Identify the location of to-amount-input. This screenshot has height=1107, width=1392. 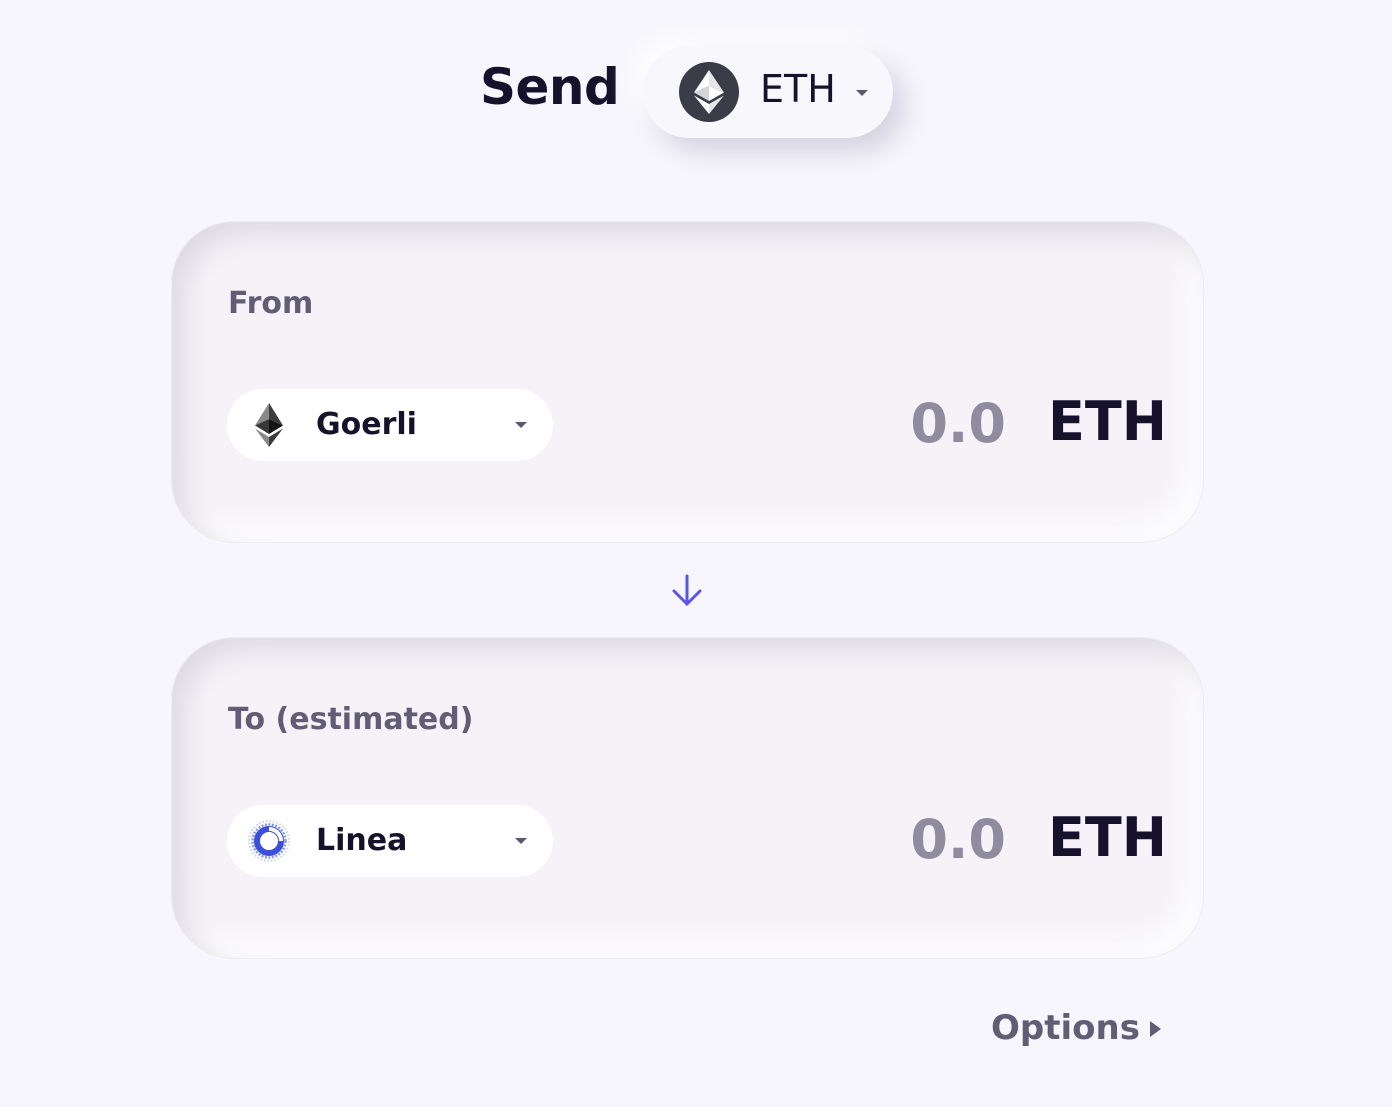
(939, 839).